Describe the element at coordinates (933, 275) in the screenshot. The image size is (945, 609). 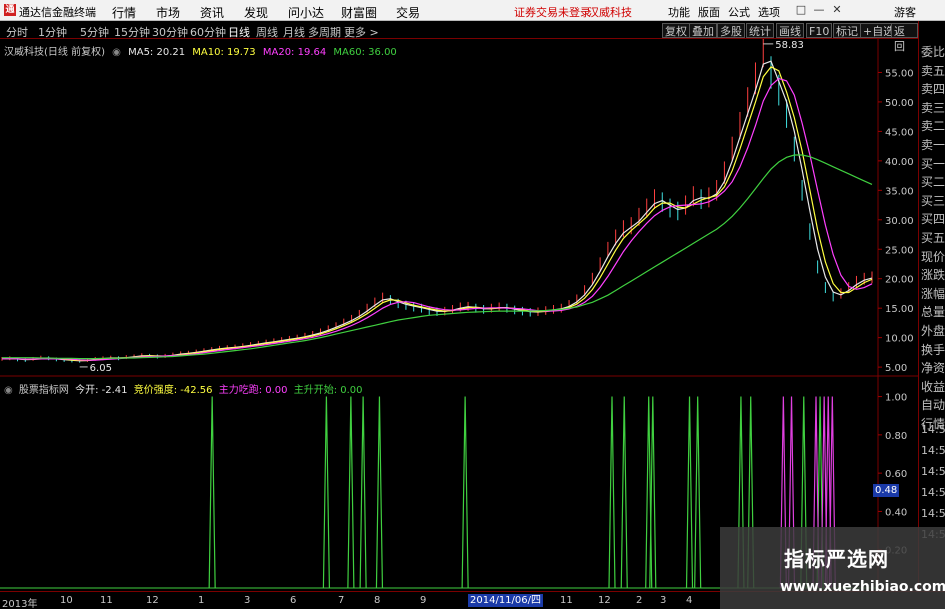
I see `side-panel-item: 涨跌` at that location.